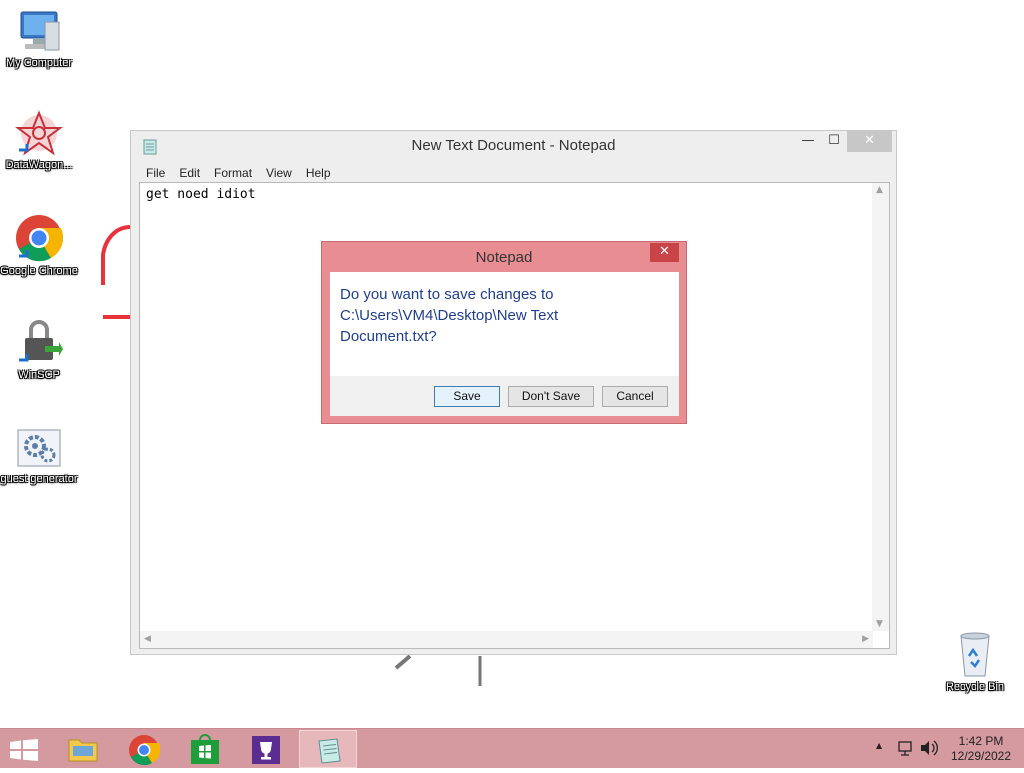  I want to click on desktop-icon-label: Google Chrome, so click(39, 271).